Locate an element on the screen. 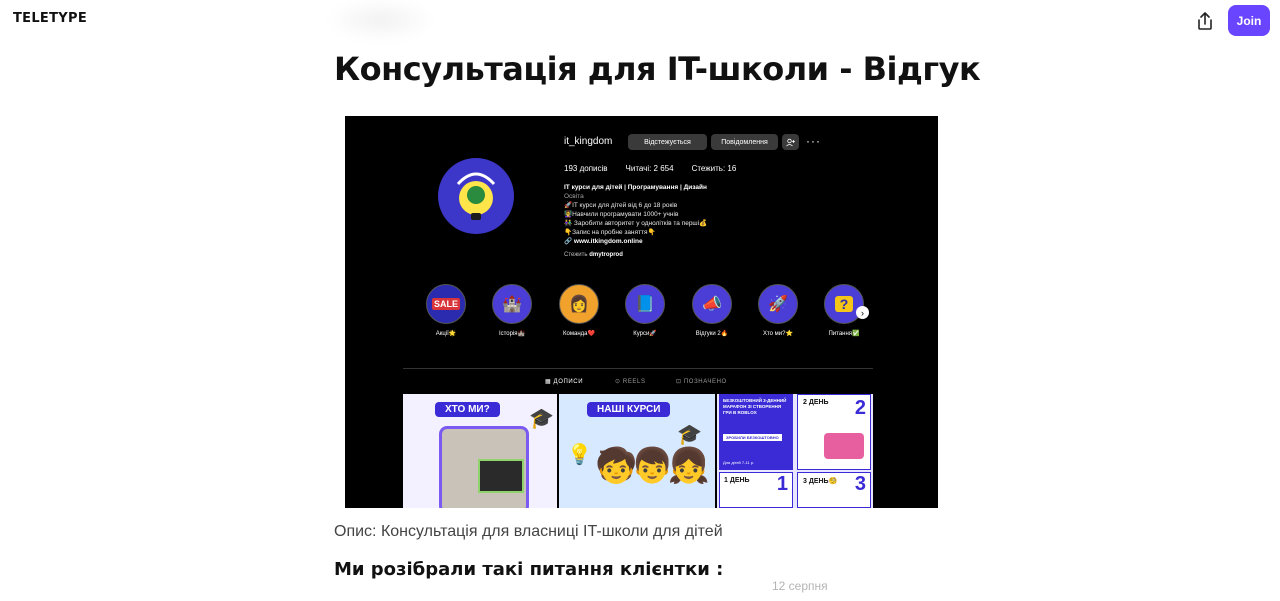 The width and height of the screenshot is (1280, 601). team-glyph: 👩 is located at coordinates (579, 304).